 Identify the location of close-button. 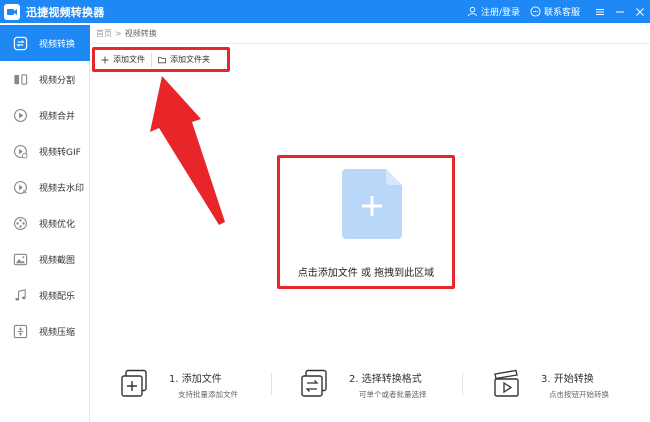
(640, 11).